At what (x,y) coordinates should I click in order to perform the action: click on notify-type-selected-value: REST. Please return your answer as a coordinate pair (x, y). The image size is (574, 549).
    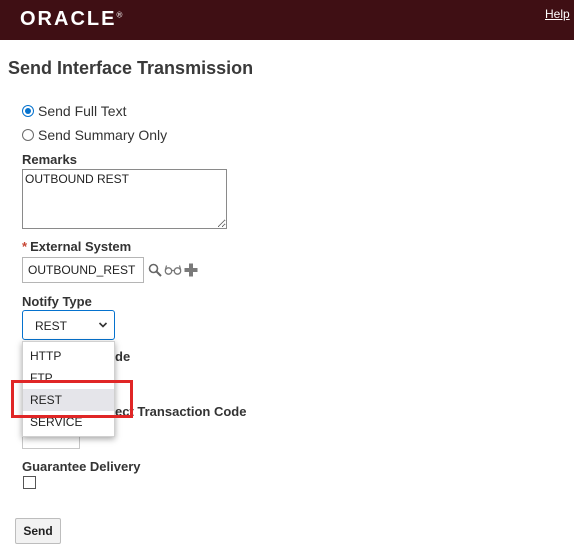
    Looking at the image, I should click on (51, 326).